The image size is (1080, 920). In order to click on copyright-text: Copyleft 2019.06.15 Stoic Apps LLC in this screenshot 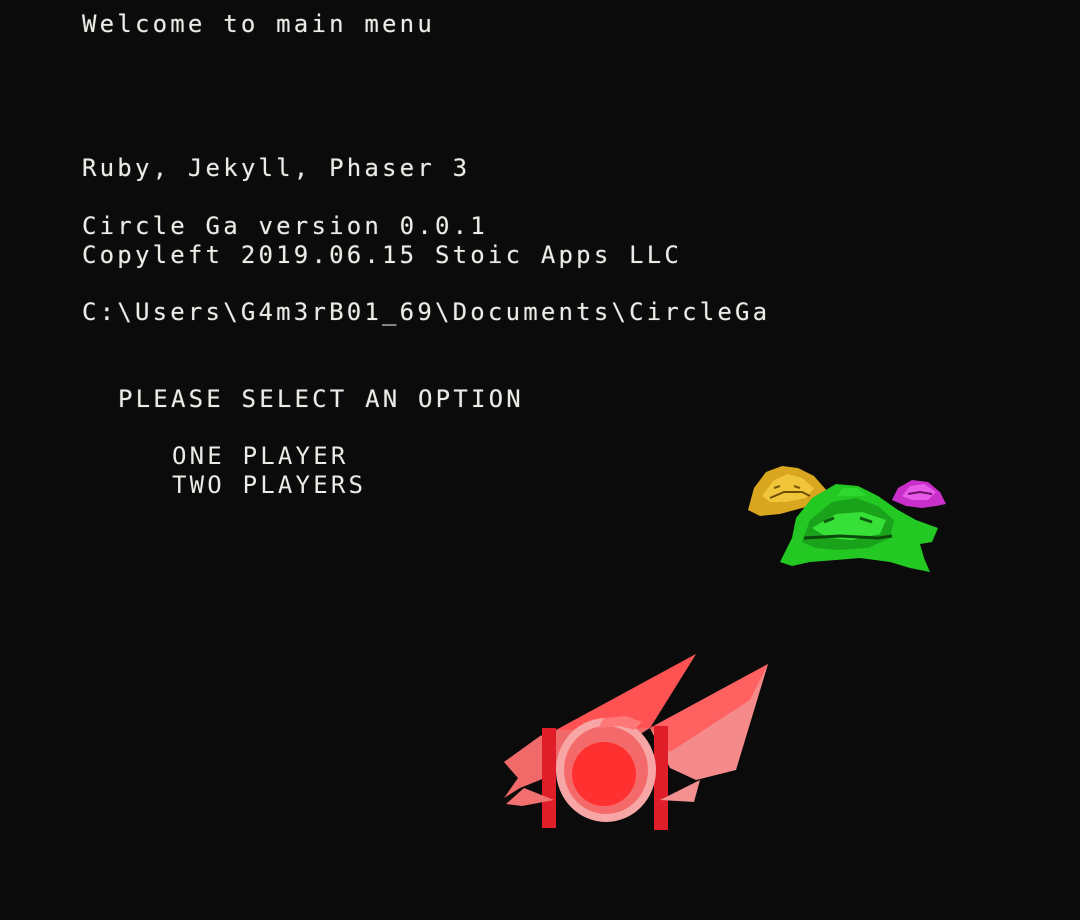, I will do `click(382, 255)`.